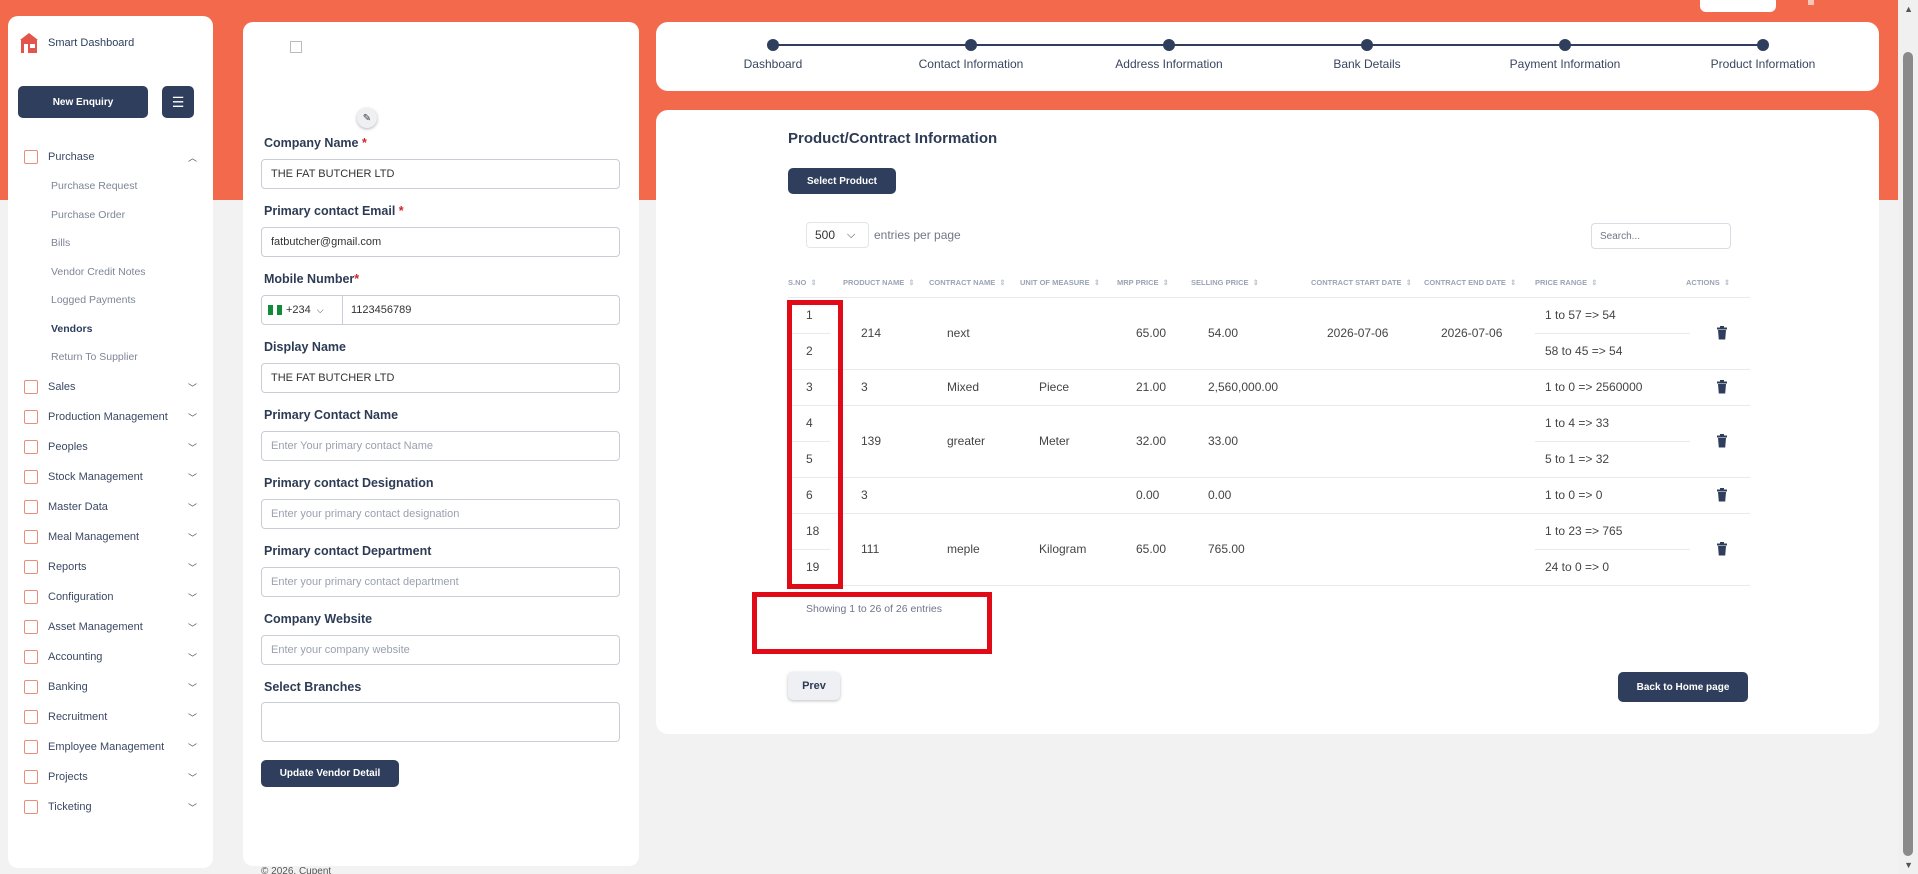  Describe the element at coordinates (110, 537) in the screenshot. I see `sidebar-item-meal-management: Meal Management ﹀` at that location.